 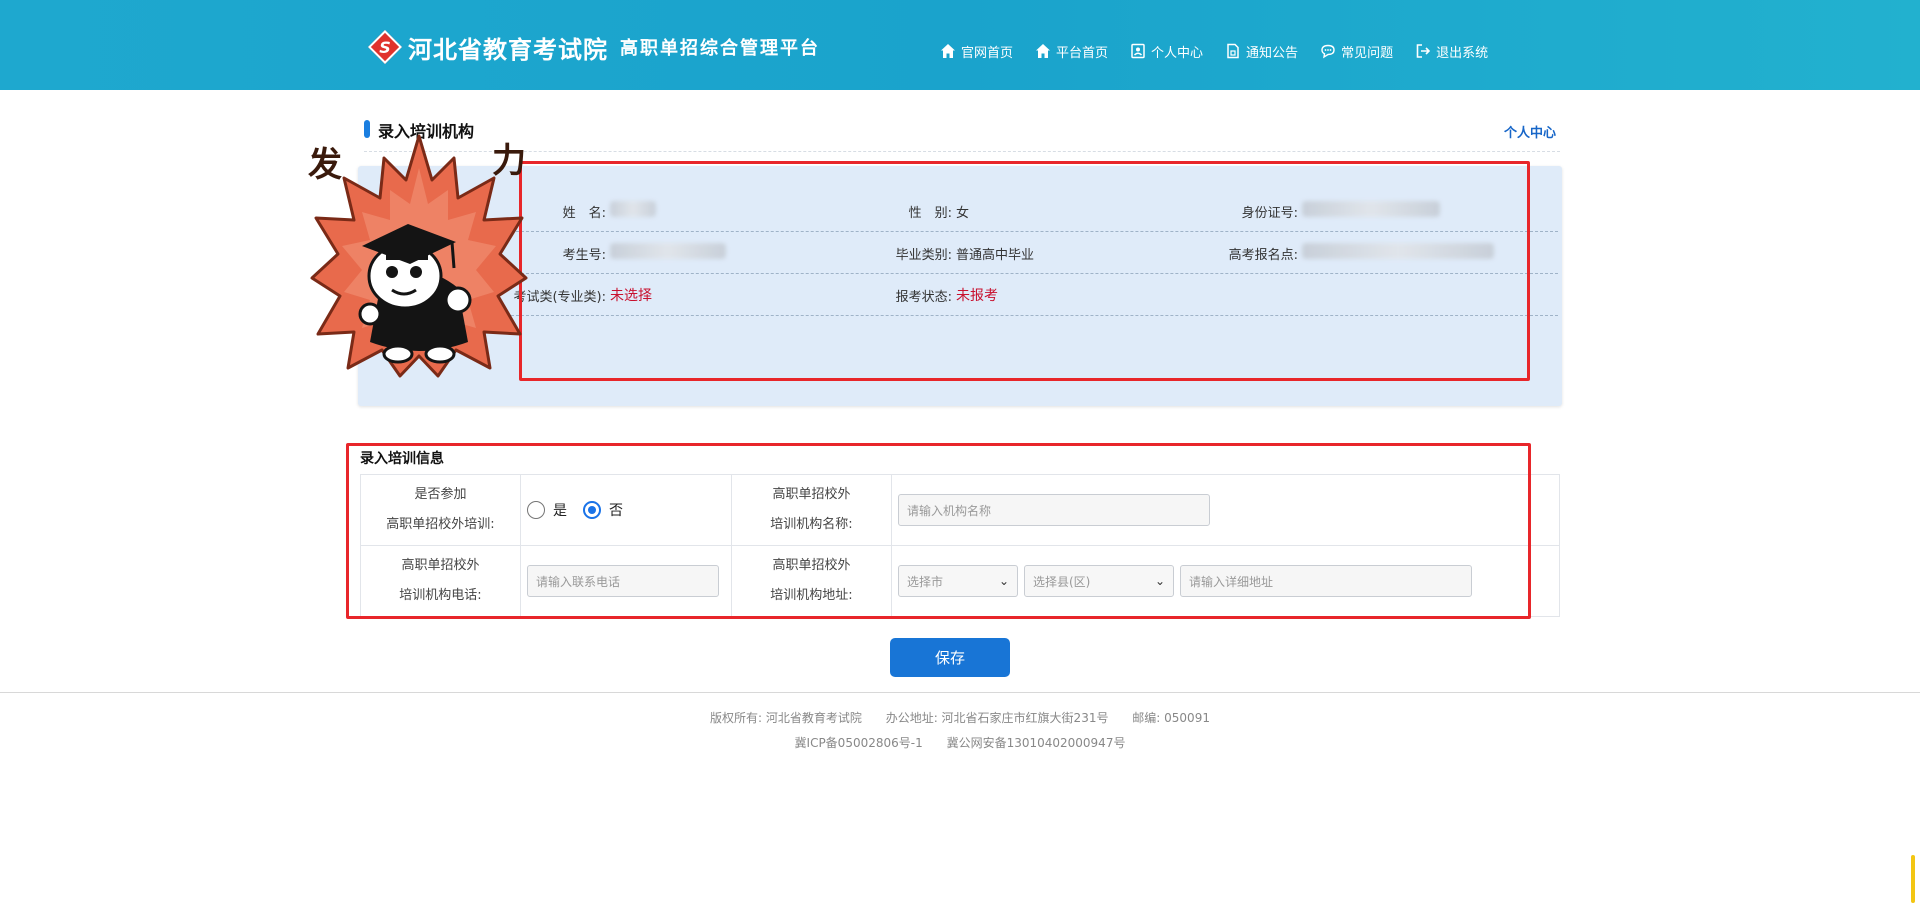 What do you see at coordinates (1177, 53) in the screenshot?
I see `nav-label: 个人中心` at bounding box center [1177, 53].